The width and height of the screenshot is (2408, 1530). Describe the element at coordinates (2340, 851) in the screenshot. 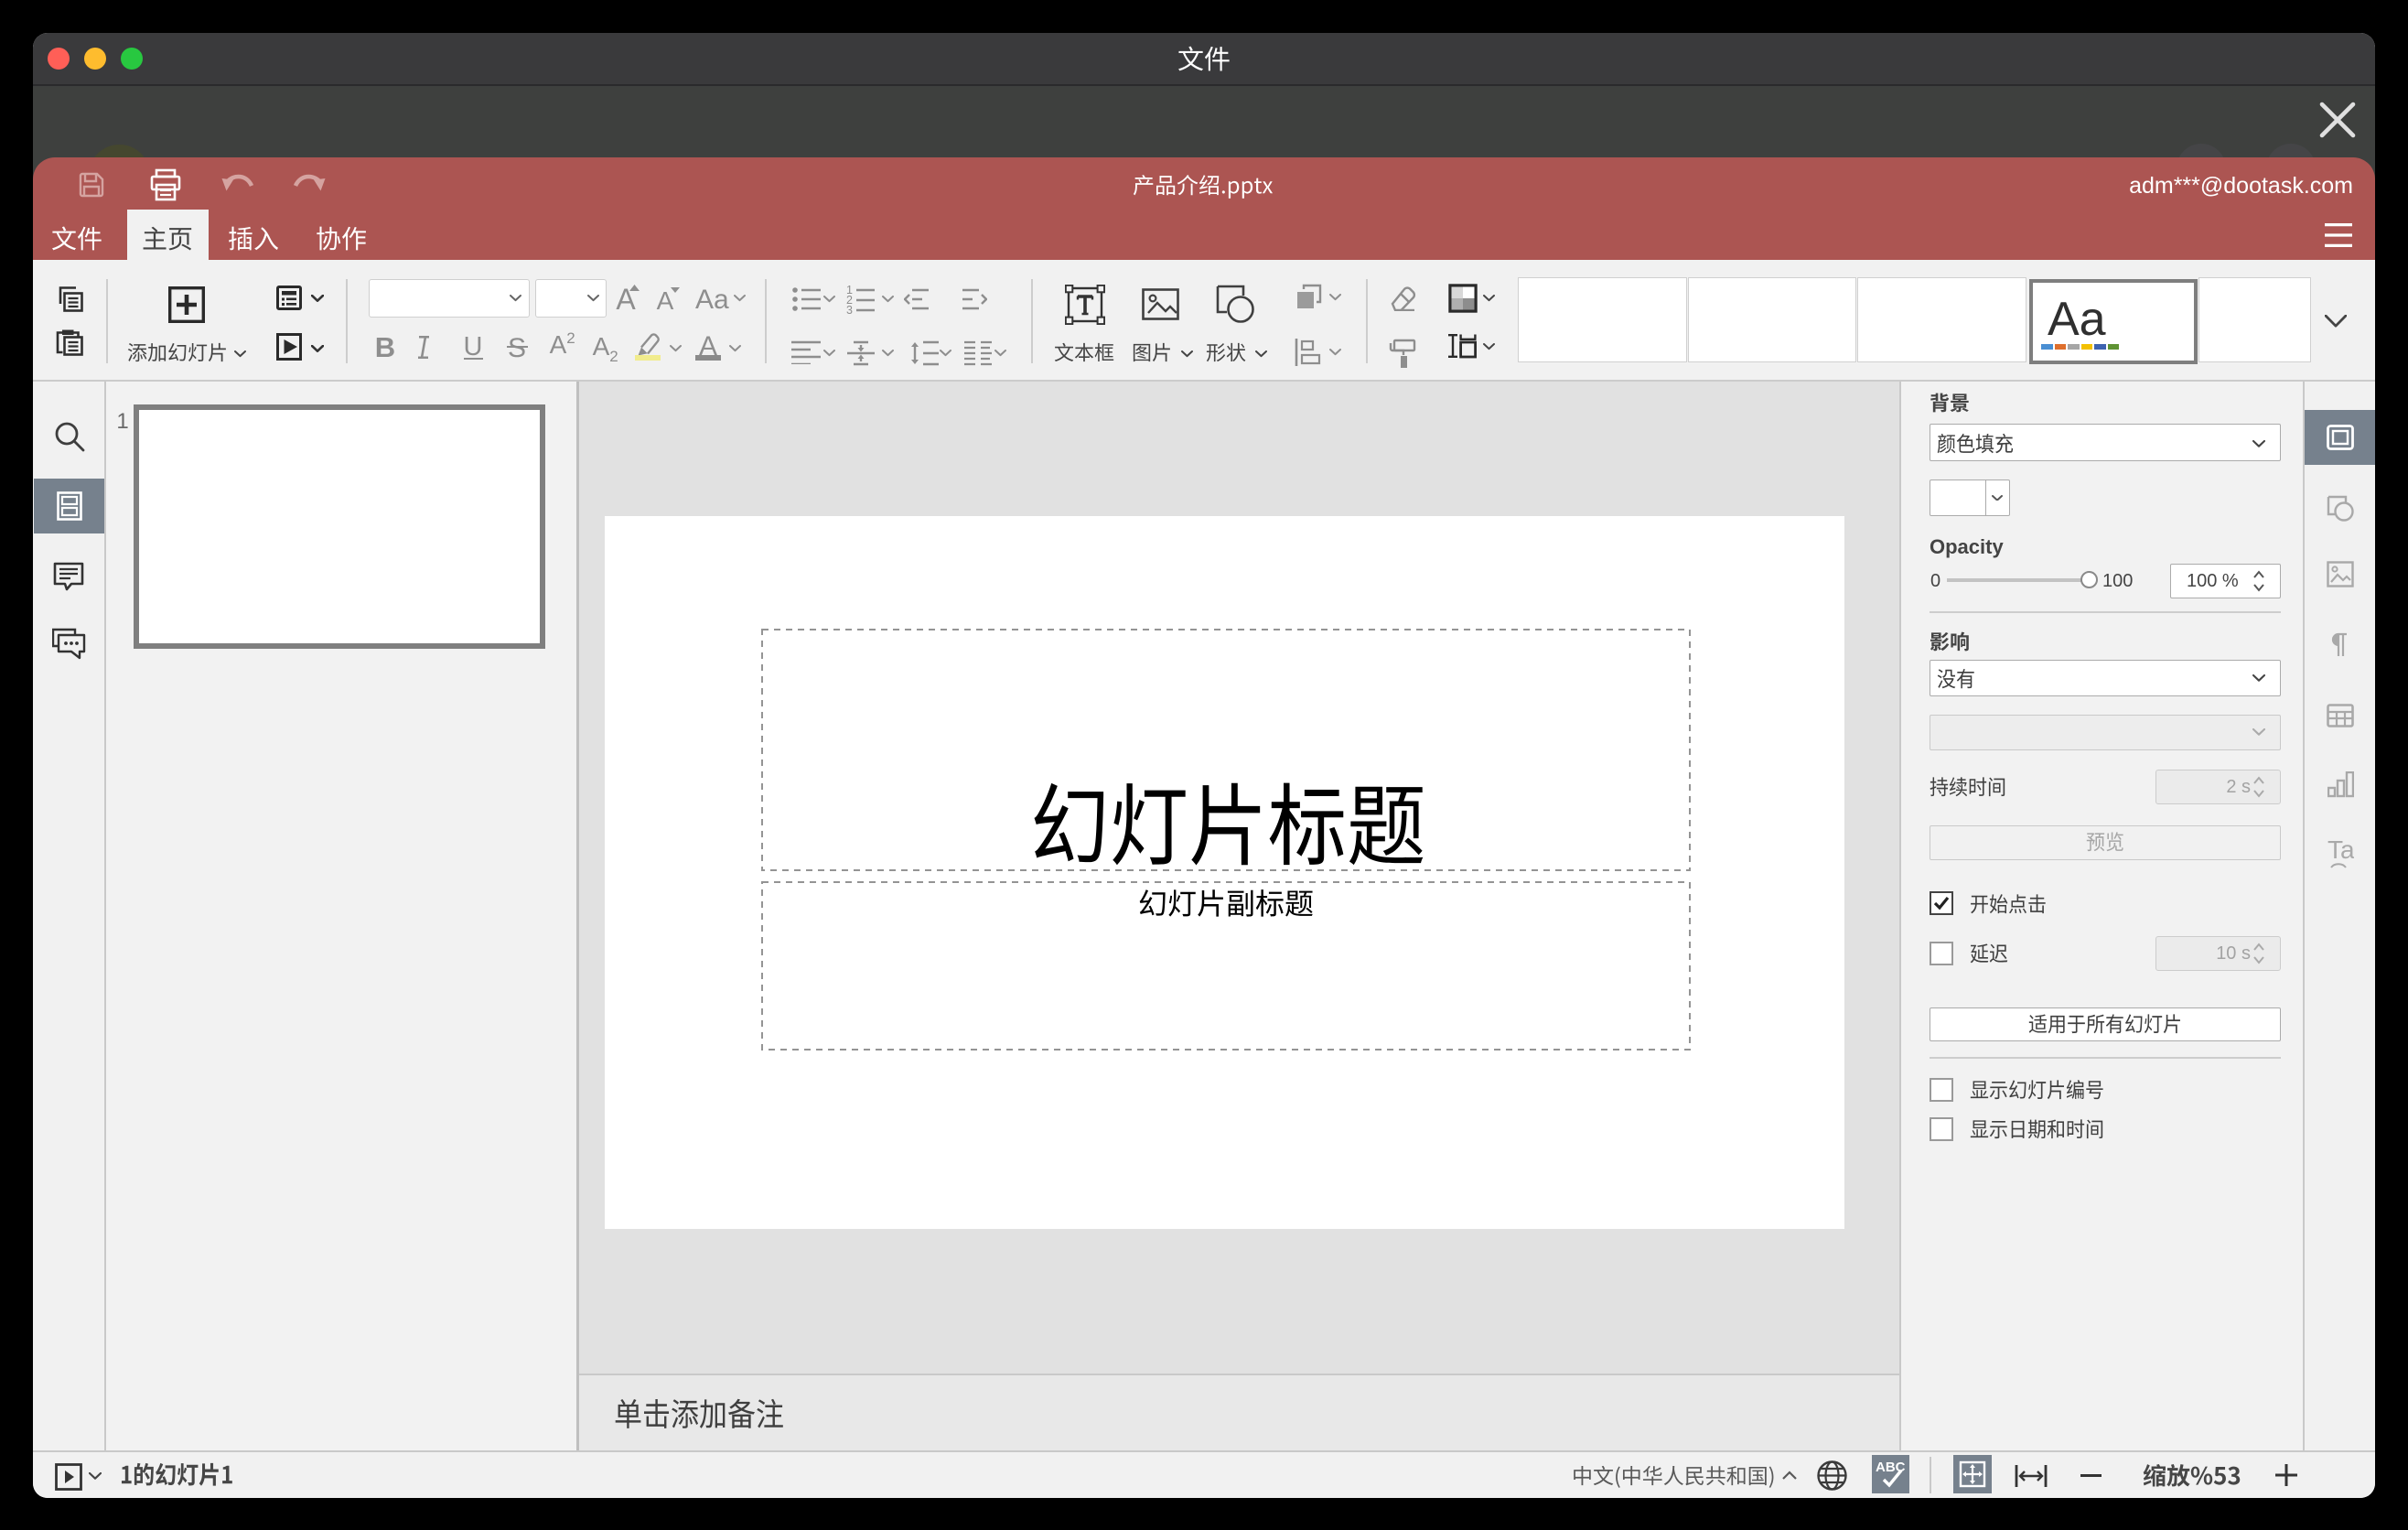

I see `svg-text: Ta` at that location.